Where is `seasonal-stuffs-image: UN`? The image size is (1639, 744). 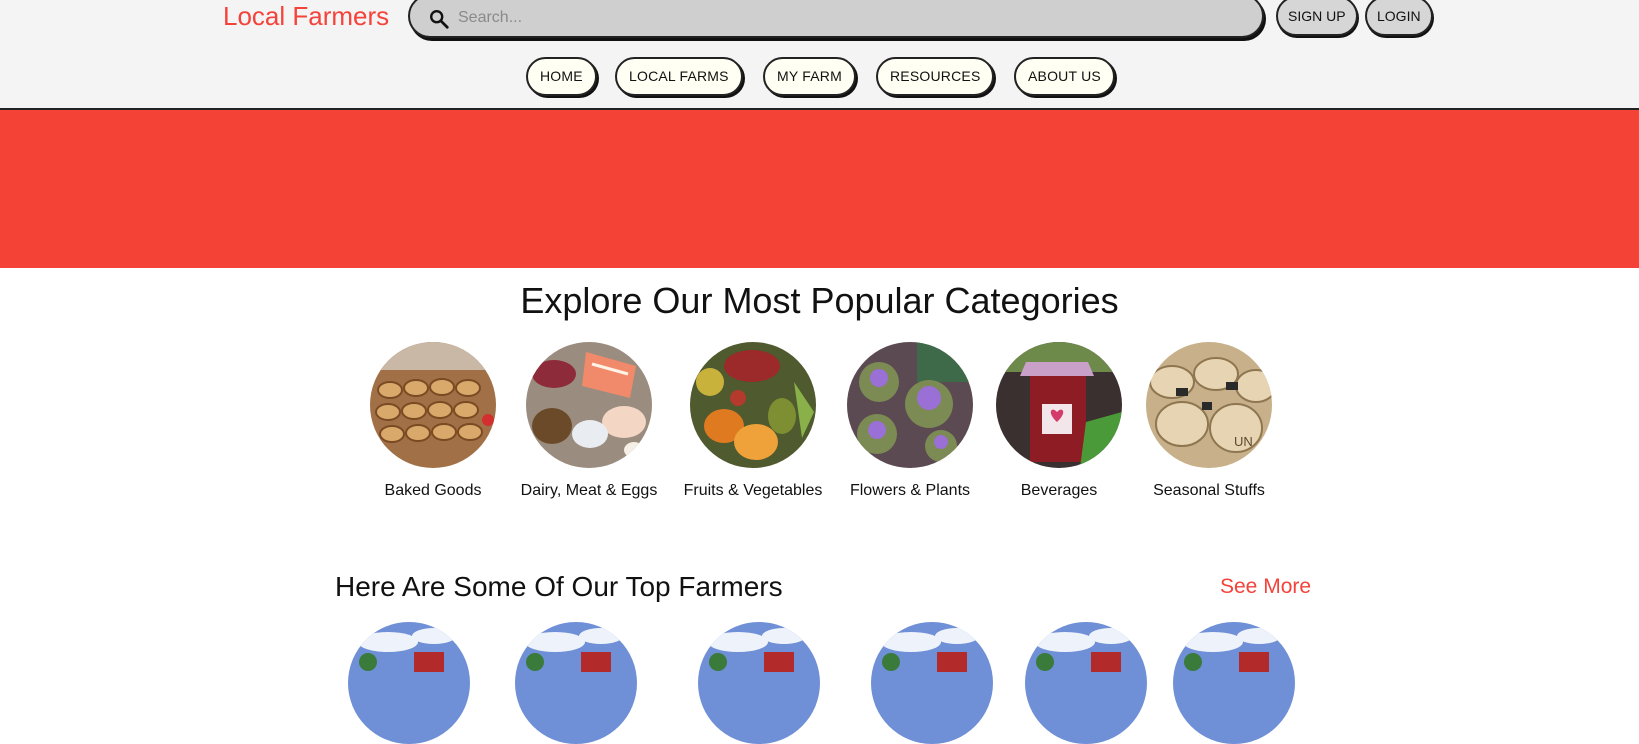 seasonal-stuffs-image: UN is located at coordinates (1209, 405).